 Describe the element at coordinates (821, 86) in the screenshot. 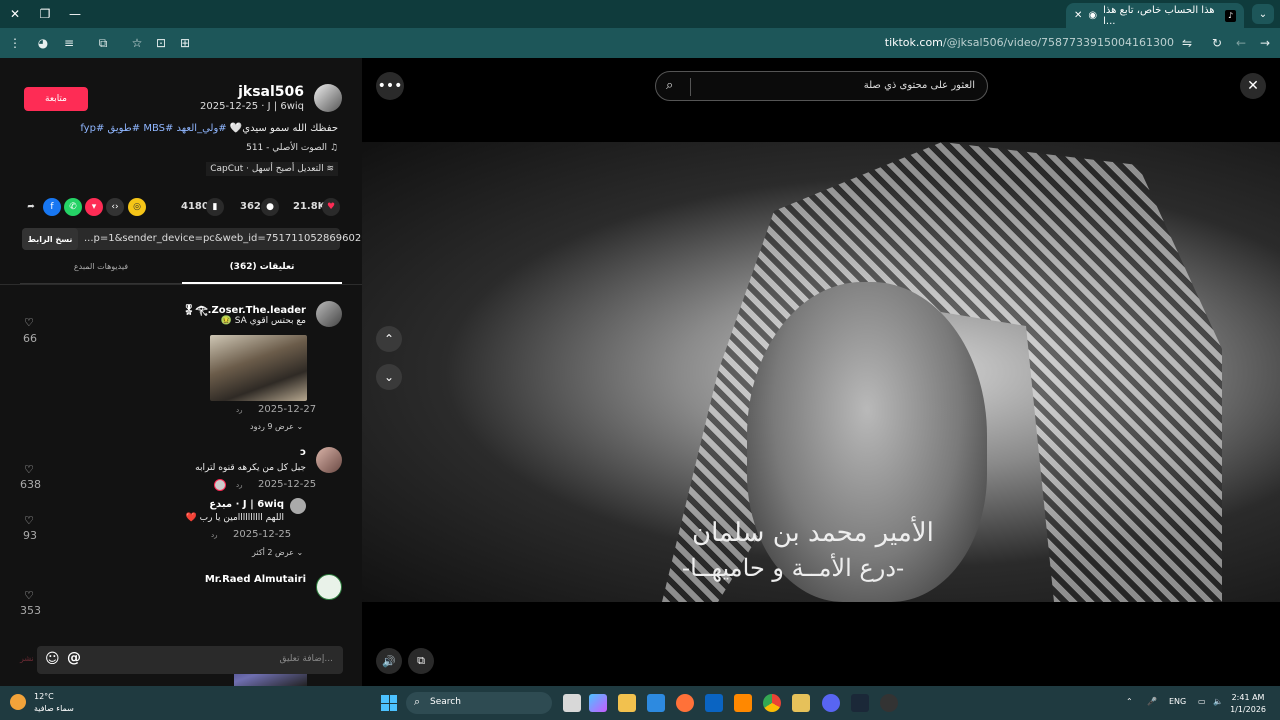

I see `related-search-input: ⌕ العثور على محتوى ذي صلة` at that location.